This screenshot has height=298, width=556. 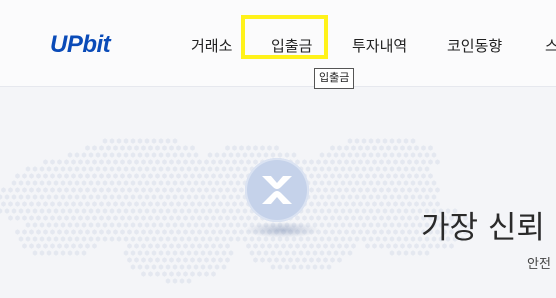 What do you see at coordinates (211, 45) in the screenshot?
I see `nav-exchange: 거래소` at bounding box center [211, 45].